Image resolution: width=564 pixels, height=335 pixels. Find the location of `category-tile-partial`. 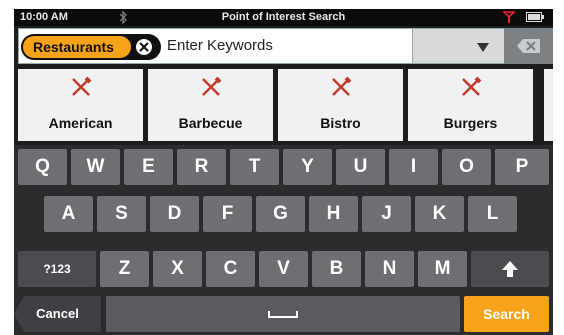

category-tile-partial is located at coordinates (548, 105).